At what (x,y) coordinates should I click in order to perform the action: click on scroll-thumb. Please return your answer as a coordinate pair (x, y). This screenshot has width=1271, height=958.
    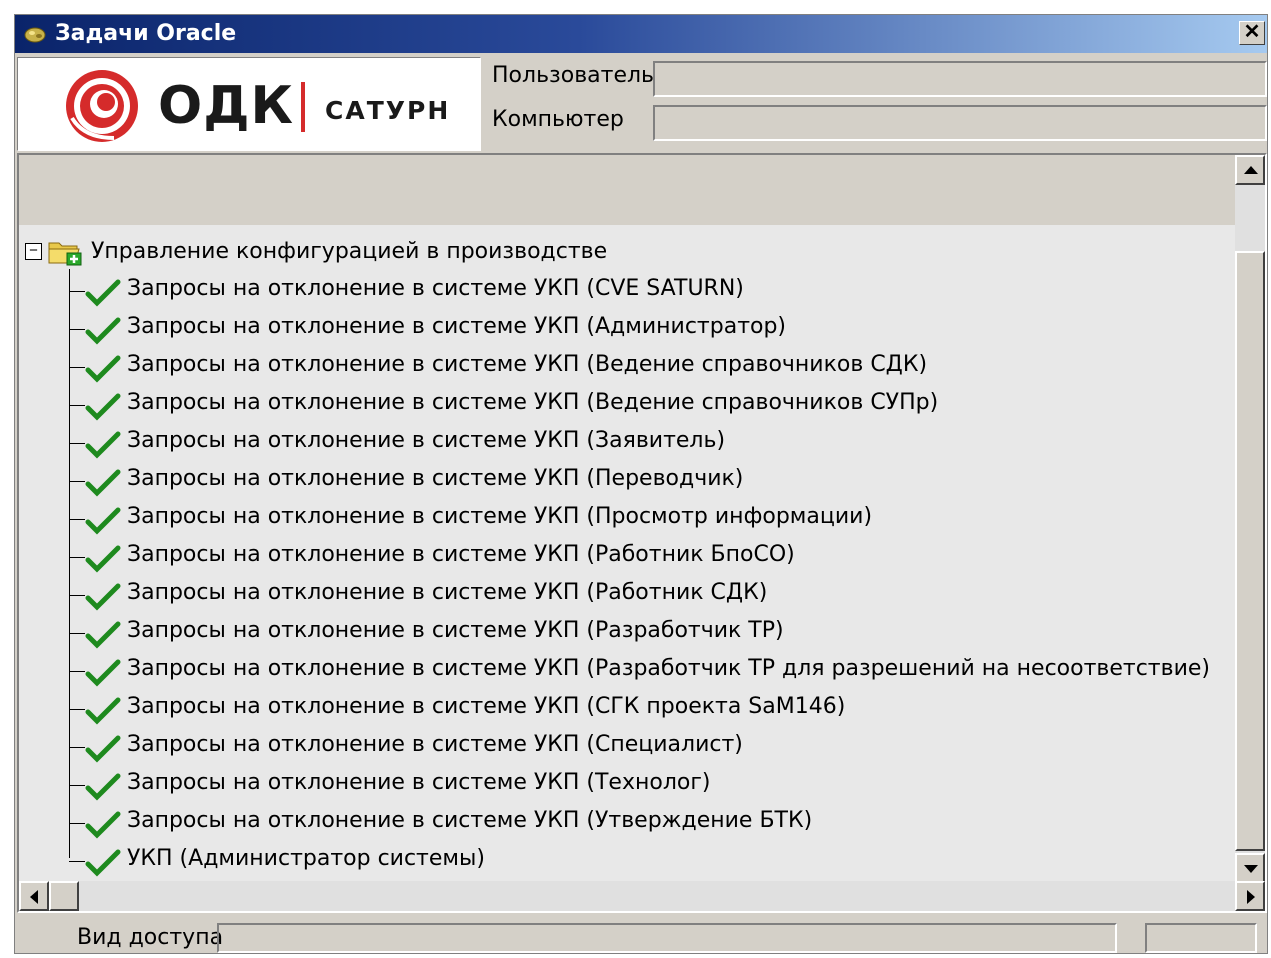
    Looking at the image, I should click on (1250, 551).